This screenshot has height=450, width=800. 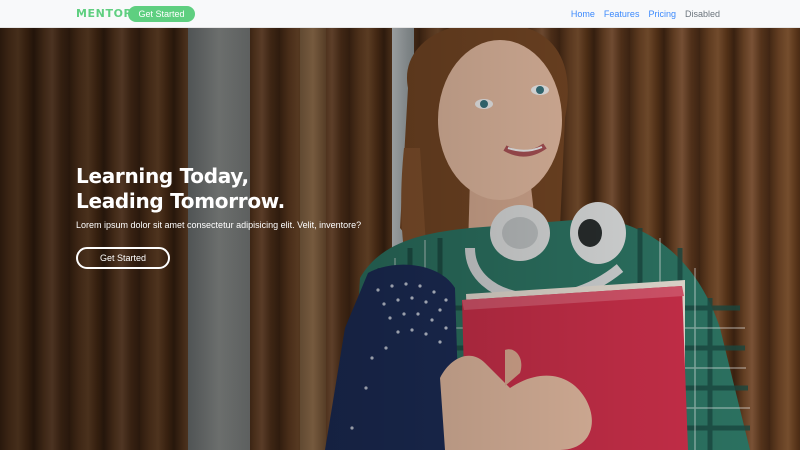 What do you see at coordinates (123, 258) in the screenshot?
I see `hero-get-started-button: Get Started` at bounding box center [123, 258].